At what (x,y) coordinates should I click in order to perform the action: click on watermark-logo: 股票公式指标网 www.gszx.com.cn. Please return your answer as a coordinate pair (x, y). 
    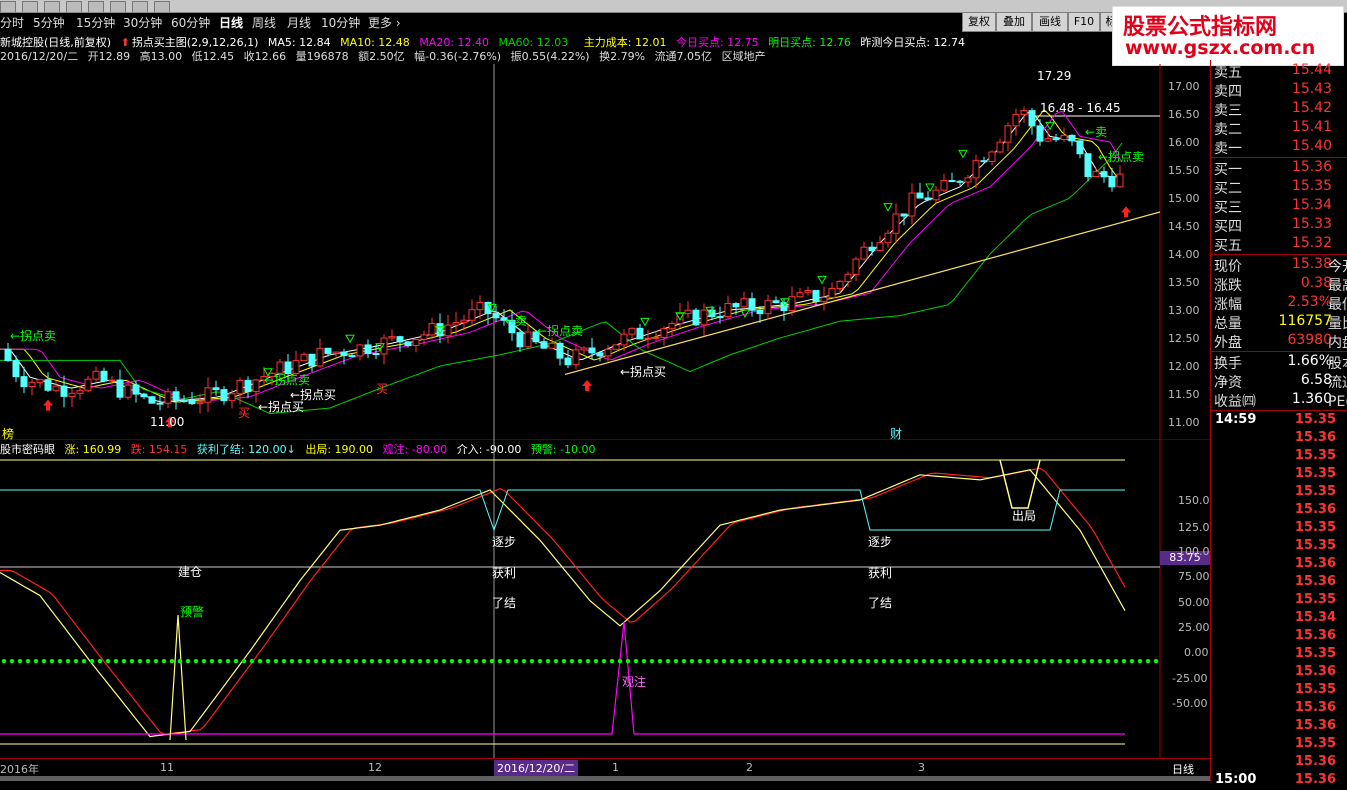
    Looking at the image, I should click on (1228, 36).